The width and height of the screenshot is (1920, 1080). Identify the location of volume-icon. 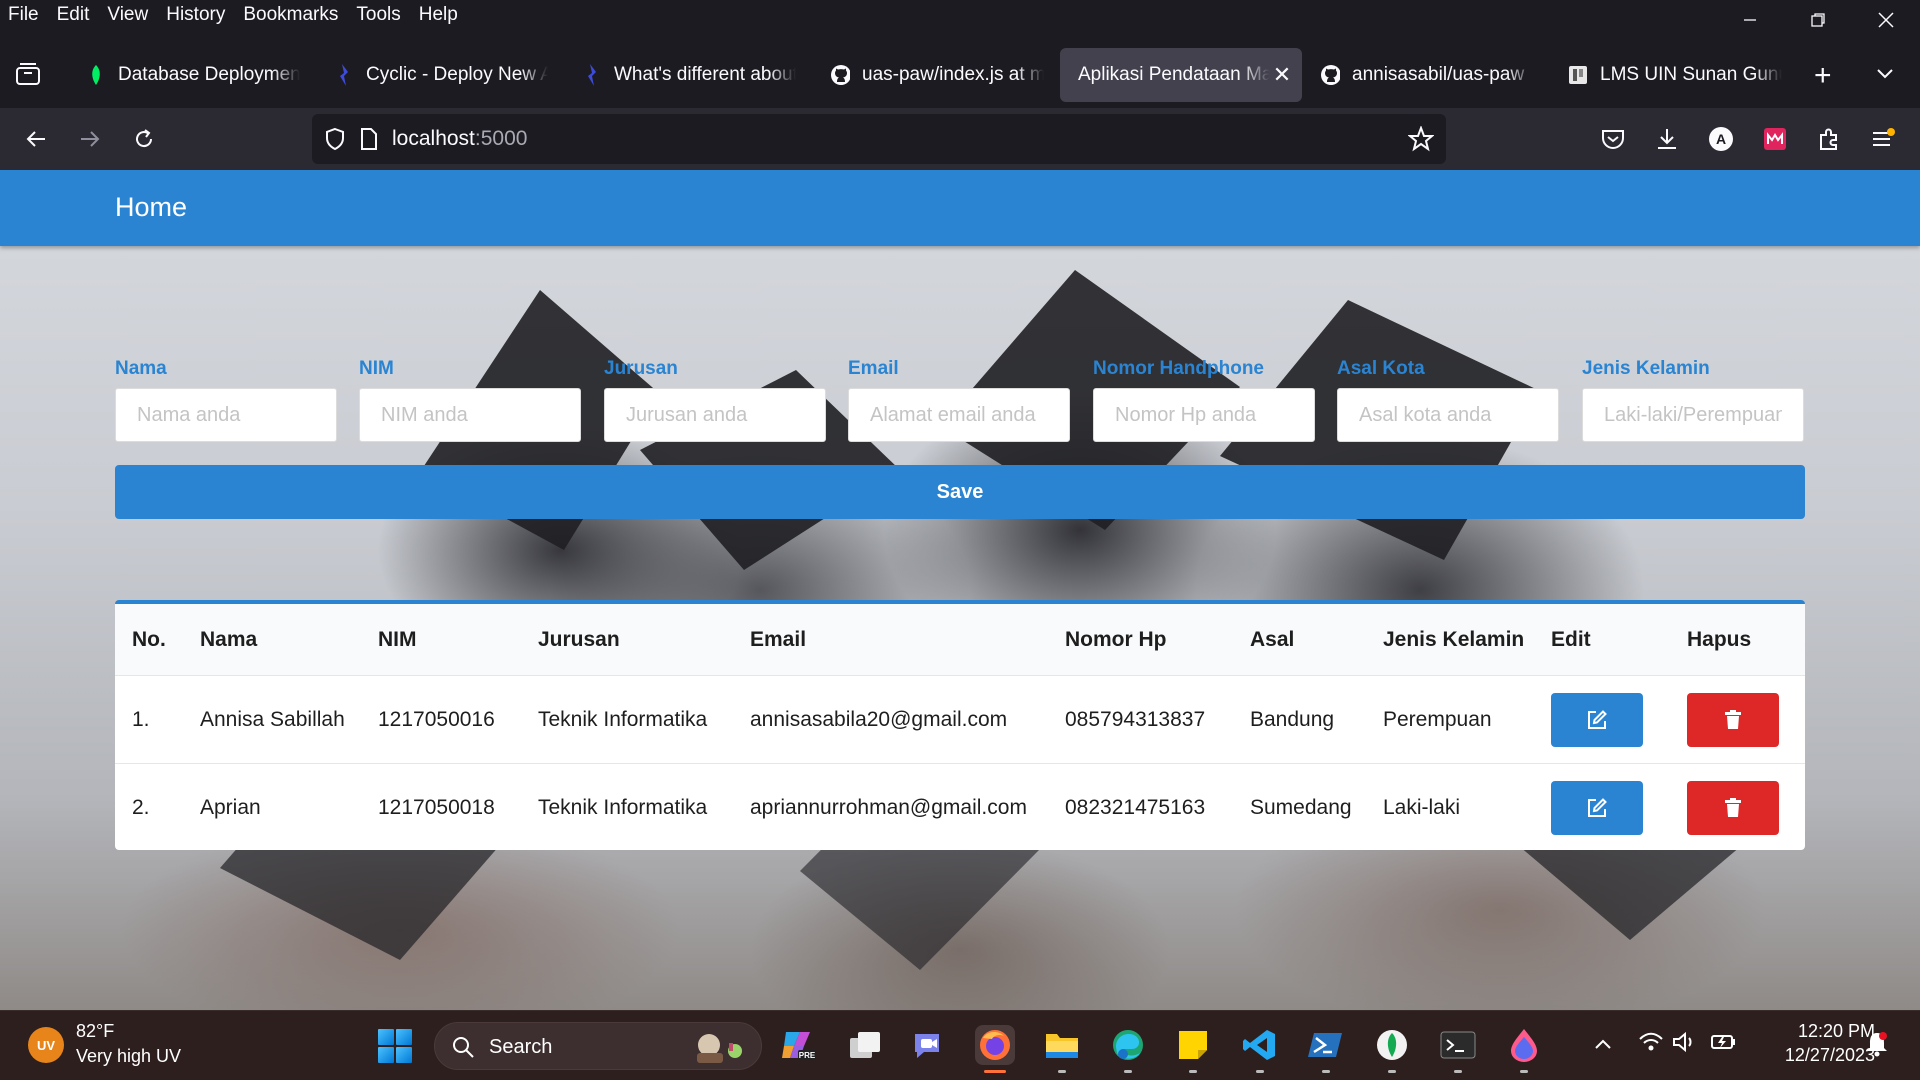
(1685, 1044).